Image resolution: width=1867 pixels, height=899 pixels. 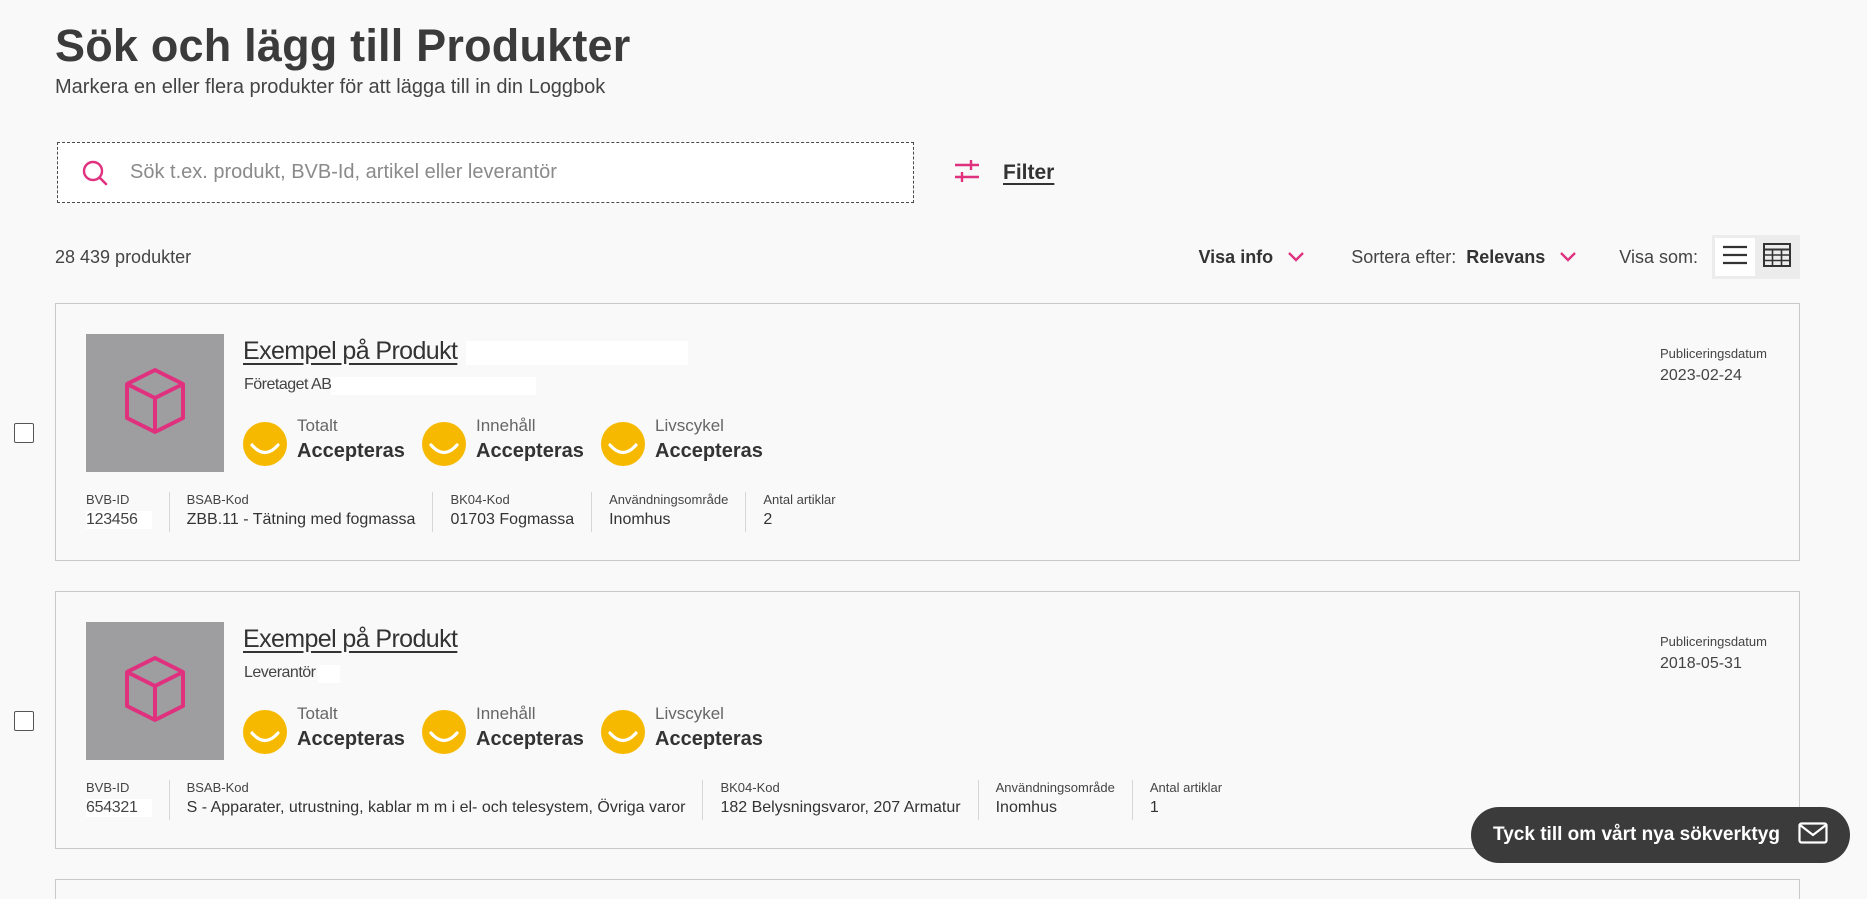 I want to click on list-view-icon, so click(x=1735, y=257).